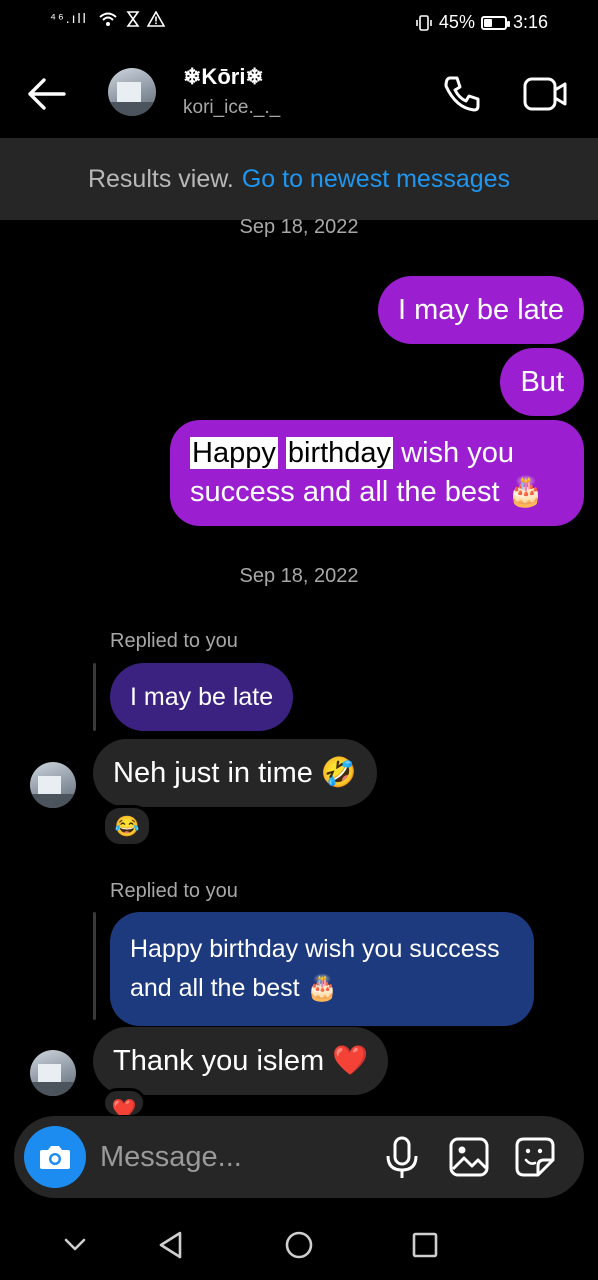 The width and height of the screenshot is (598, 1280). What do you see at coordinates (124, 1103) in the screenshot?
I see `reaction-badge: ❤️` at bounding box center [124, 1103].